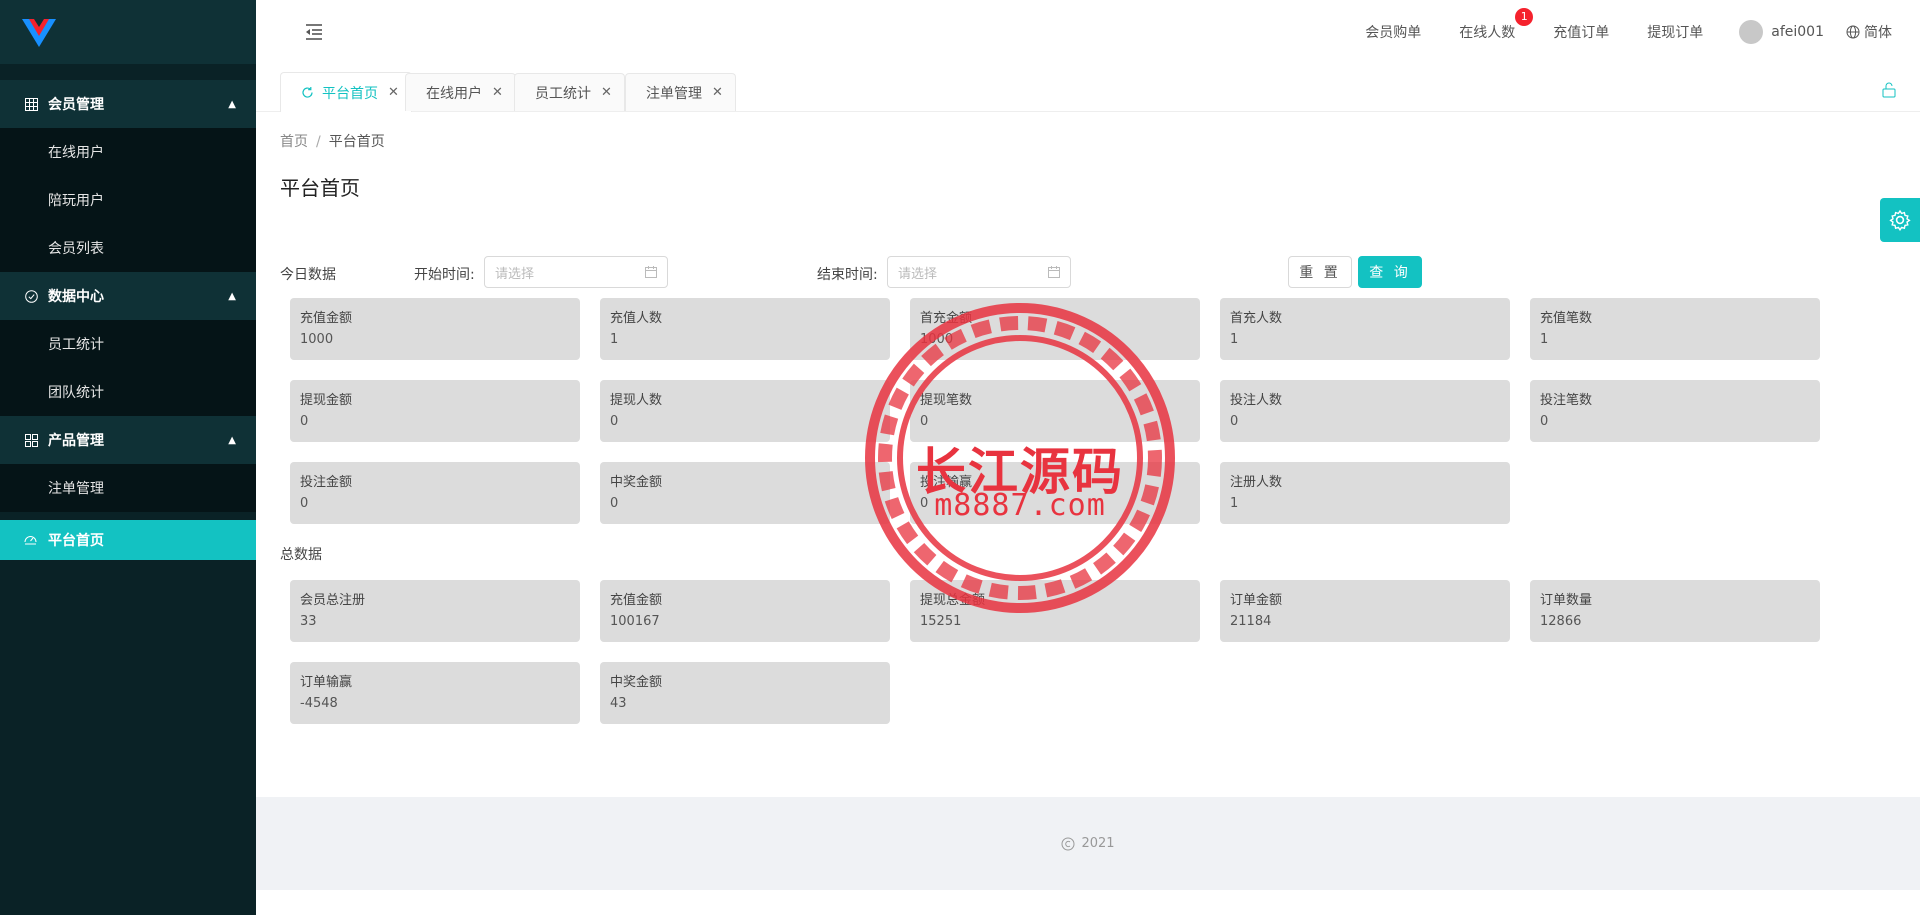  What do you see at coordinates (1853, 32) in the screenshot?
I see `globe-icon` at bounding box center [1853, 32].